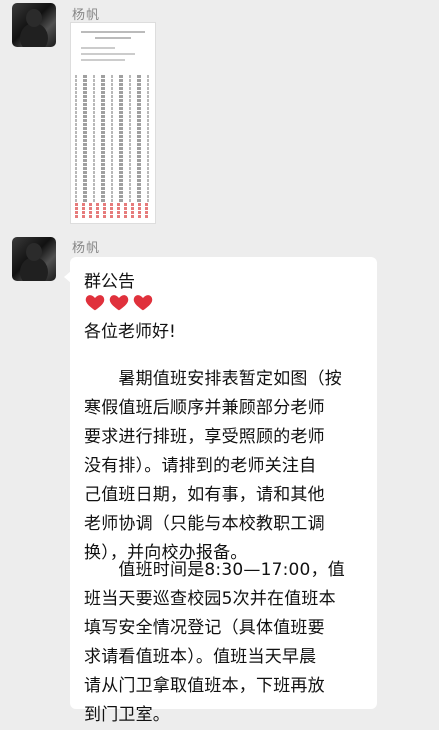 The width and height of the screenshot is (439, 730). What do you see at coordinates (204, 628) in the screenshot?
I see `text-line: 填写安全情况登记（具体值班要` at bounding box center [204, 628].